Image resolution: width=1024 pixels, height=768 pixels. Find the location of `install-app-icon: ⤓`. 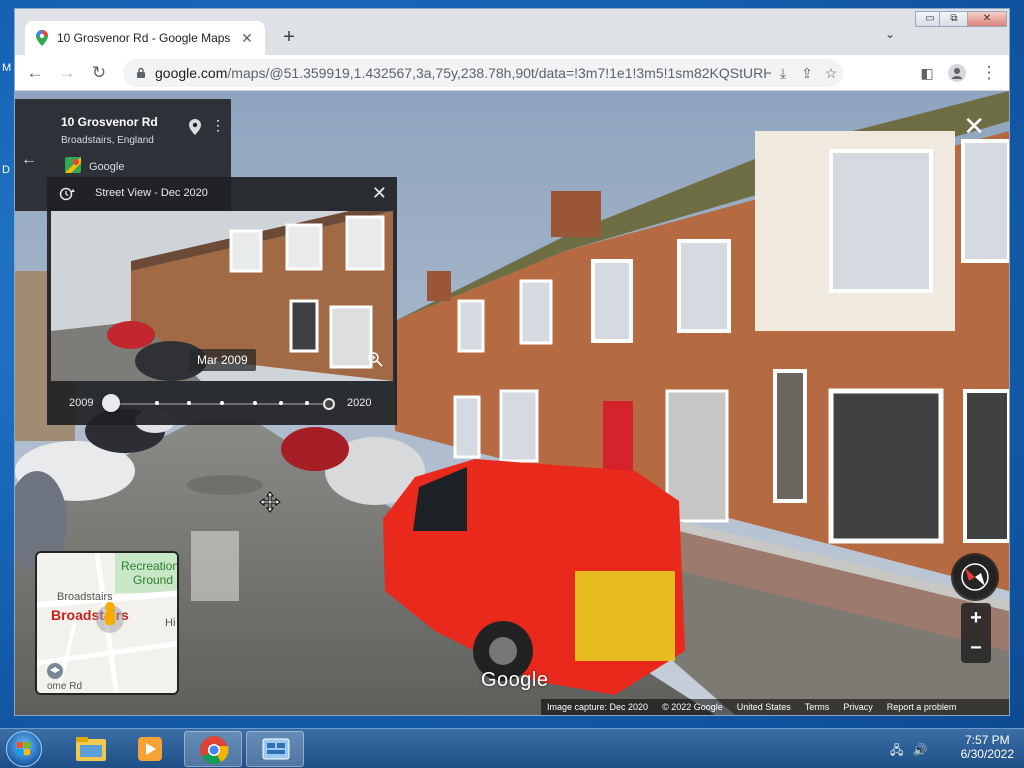

install-app-icon: ⤓ is located at coordinates (783, 73).